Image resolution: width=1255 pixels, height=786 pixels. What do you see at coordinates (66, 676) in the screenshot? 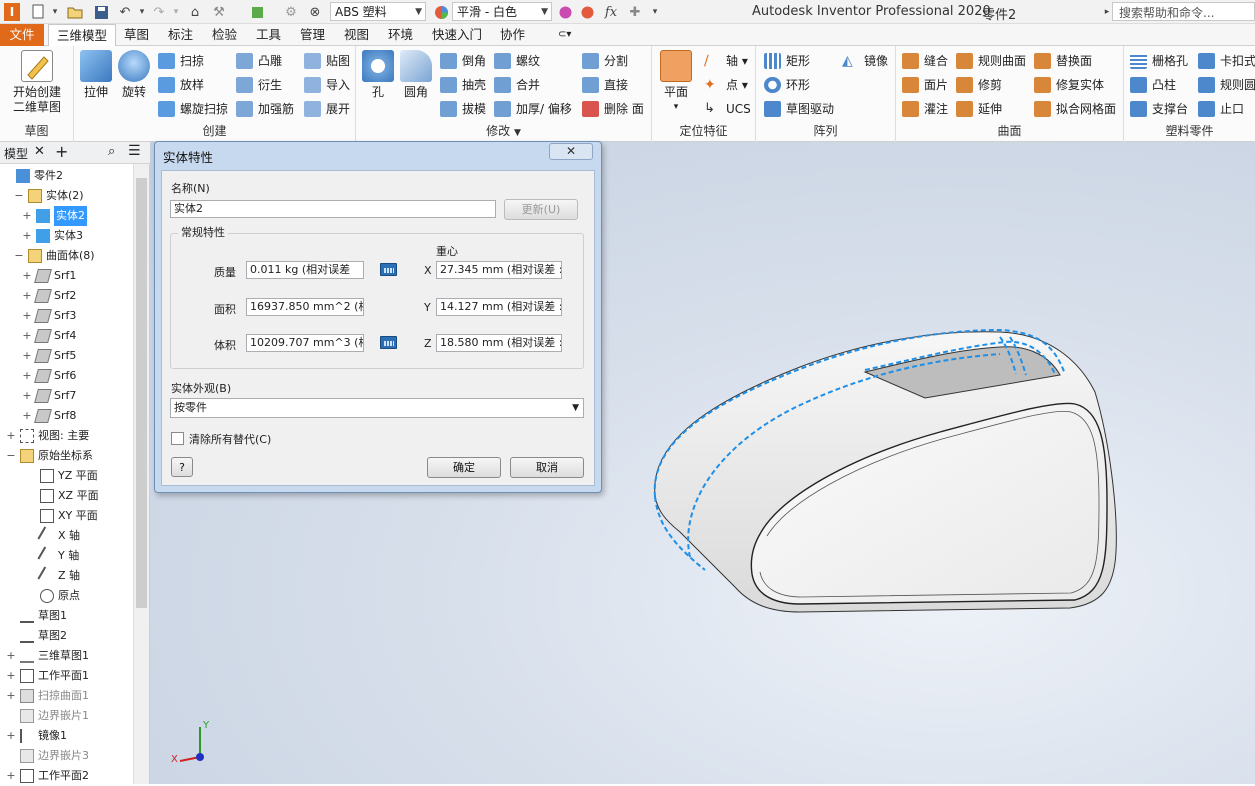
I see `tree-item: + 工作平面1` at bounding box center [66, 676].